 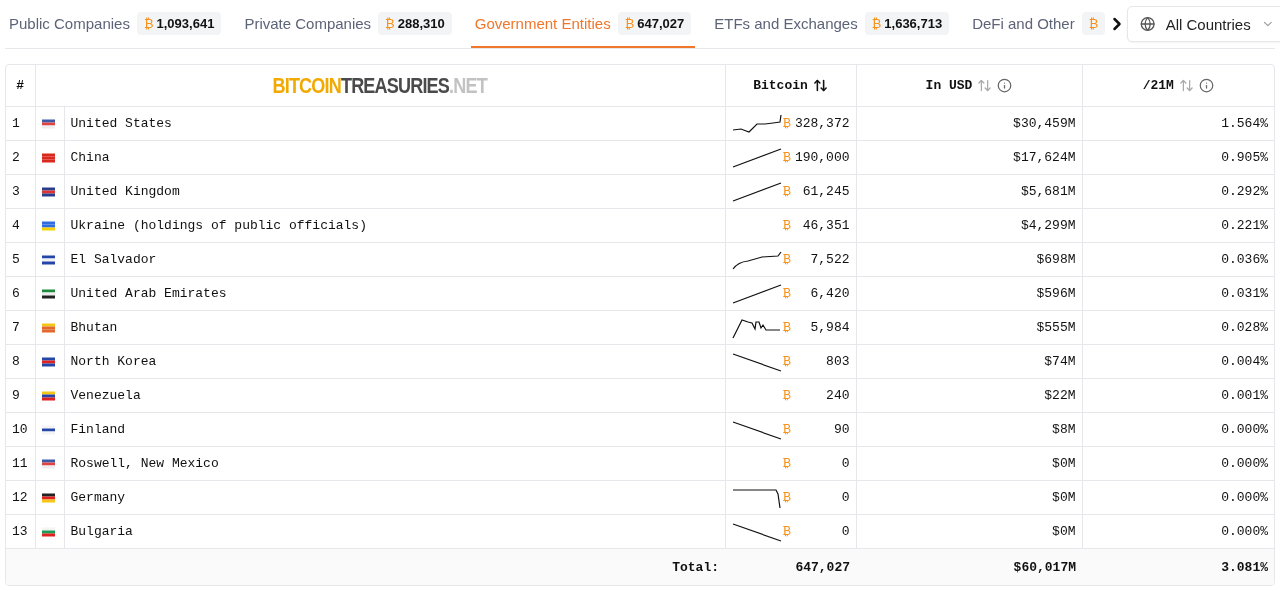 I want to click on rank-cell: 3, so click(x=20, y=191).